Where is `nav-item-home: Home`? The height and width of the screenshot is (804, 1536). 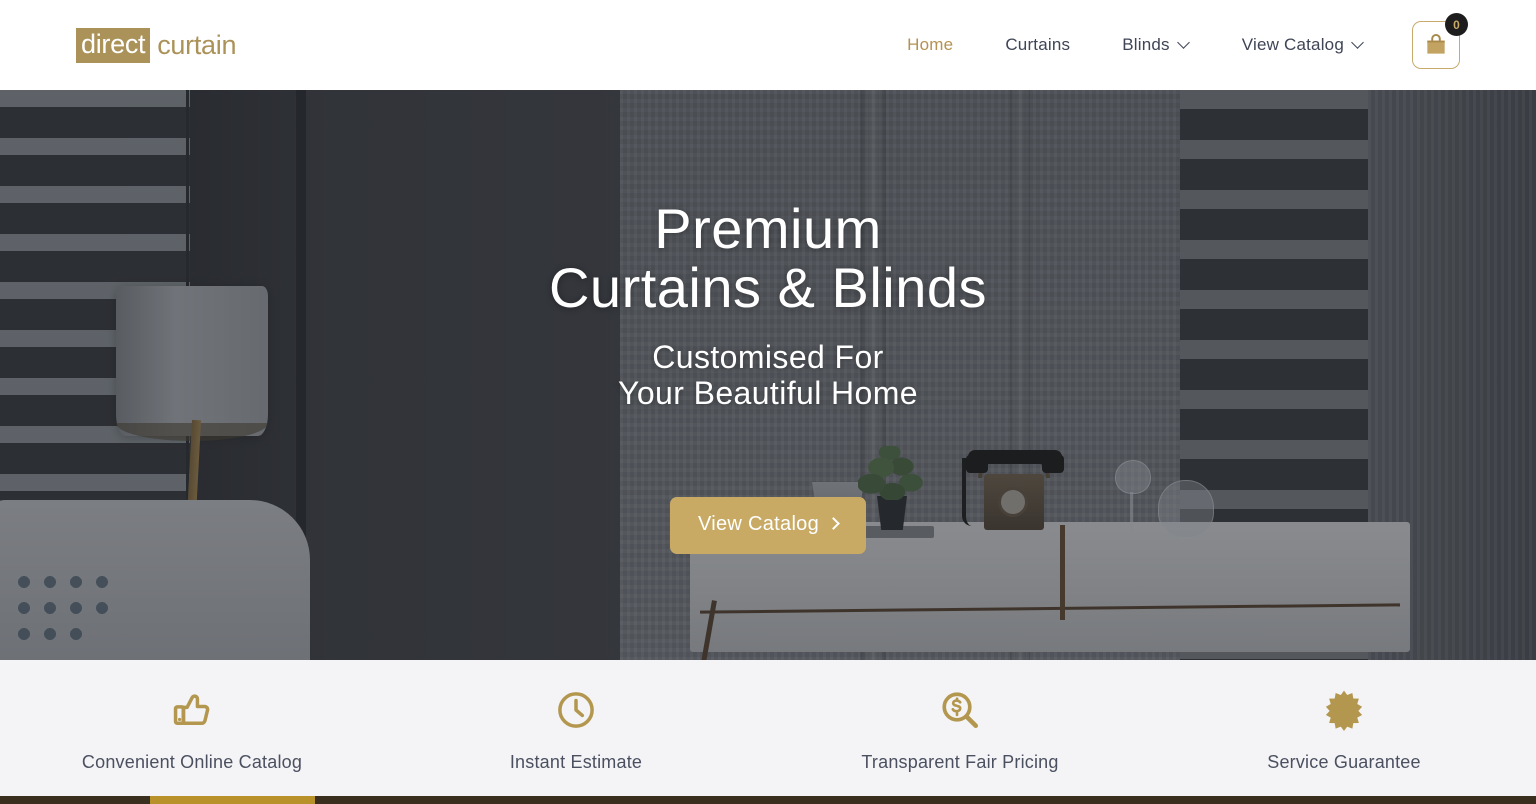
nav-item-home: Home is located at coordinates (930, 45).